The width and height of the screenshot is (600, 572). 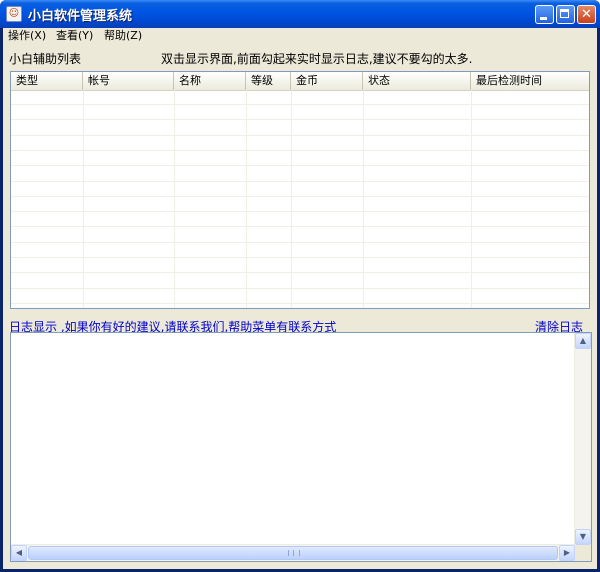 What do you see at coordinates (583, 553) in the screenshot?
I see `scrollbar-corner` at bounding box center [583, 553].